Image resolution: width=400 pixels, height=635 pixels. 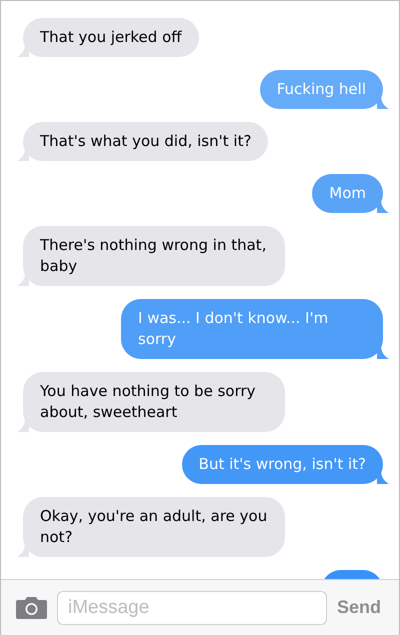 I want to click on message-field: iMessage, so click(x=192, y=607).